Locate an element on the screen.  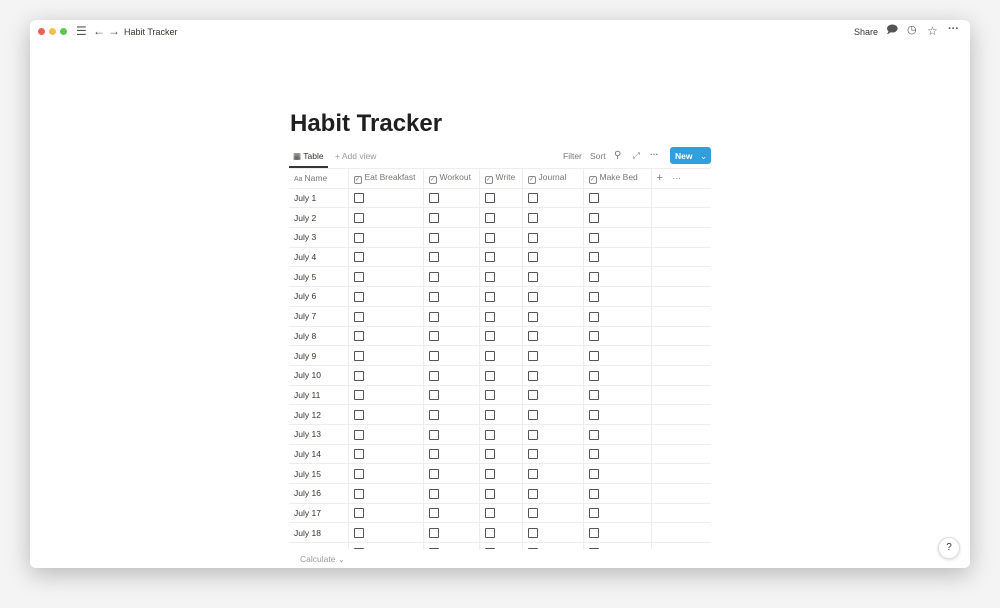
more-icon: ··· is located at coordinates (676, 178).